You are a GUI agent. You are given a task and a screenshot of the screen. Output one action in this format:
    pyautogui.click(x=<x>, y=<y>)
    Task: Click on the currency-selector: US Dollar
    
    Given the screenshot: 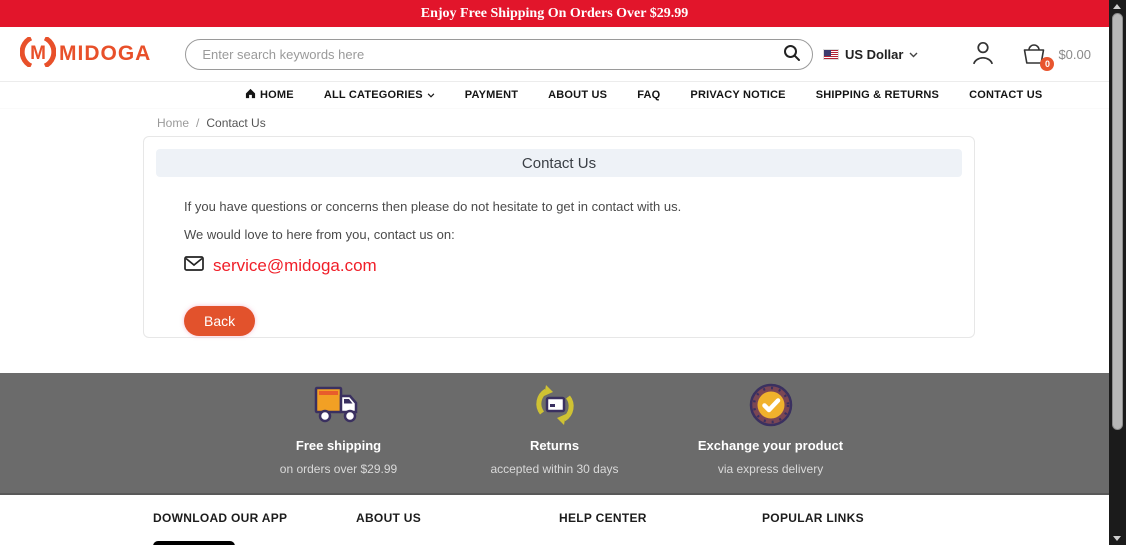 What is the action you would take?
    pyautogui.click(x=870, y=54)
    